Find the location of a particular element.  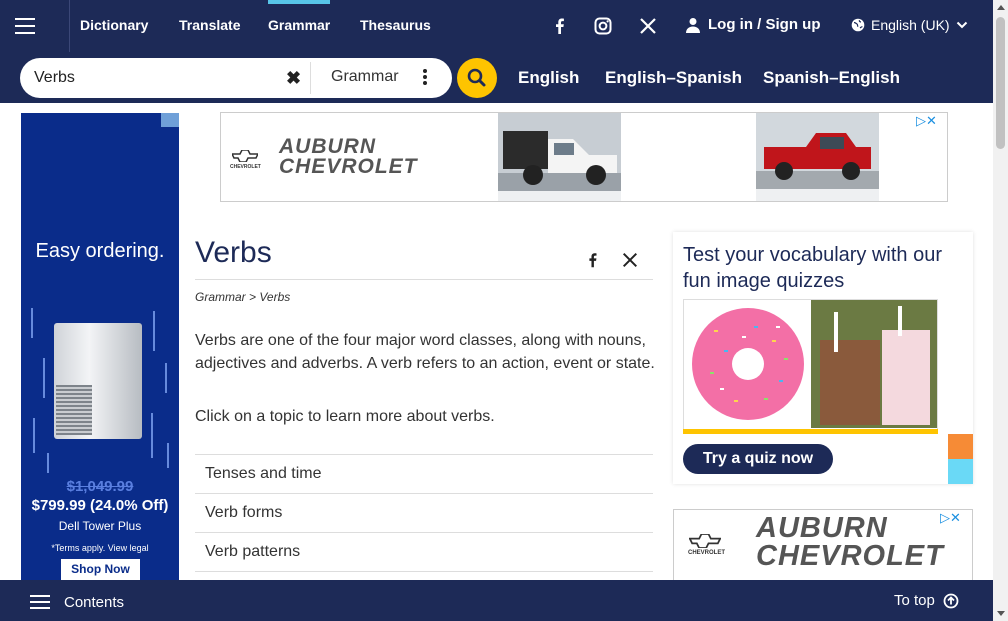

scroll-down-arrow-icon is located at coordinates (1001, 613).